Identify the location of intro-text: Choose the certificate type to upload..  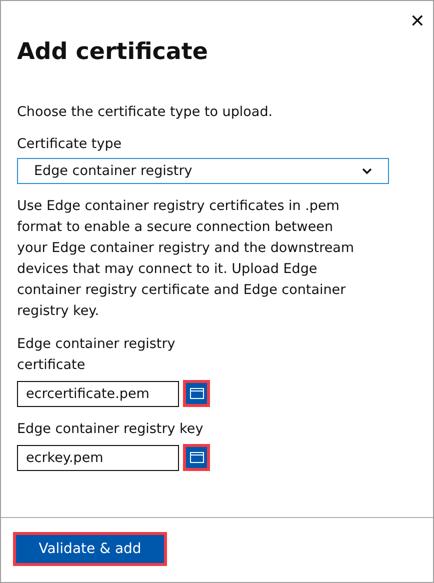
(145, 112).